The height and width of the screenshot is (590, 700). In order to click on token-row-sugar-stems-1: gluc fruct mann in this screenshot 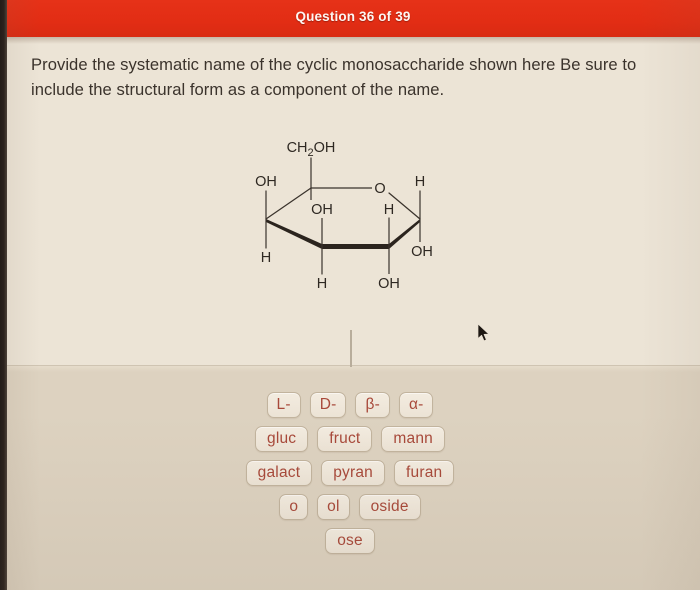, I will do `click(350, 439)`.